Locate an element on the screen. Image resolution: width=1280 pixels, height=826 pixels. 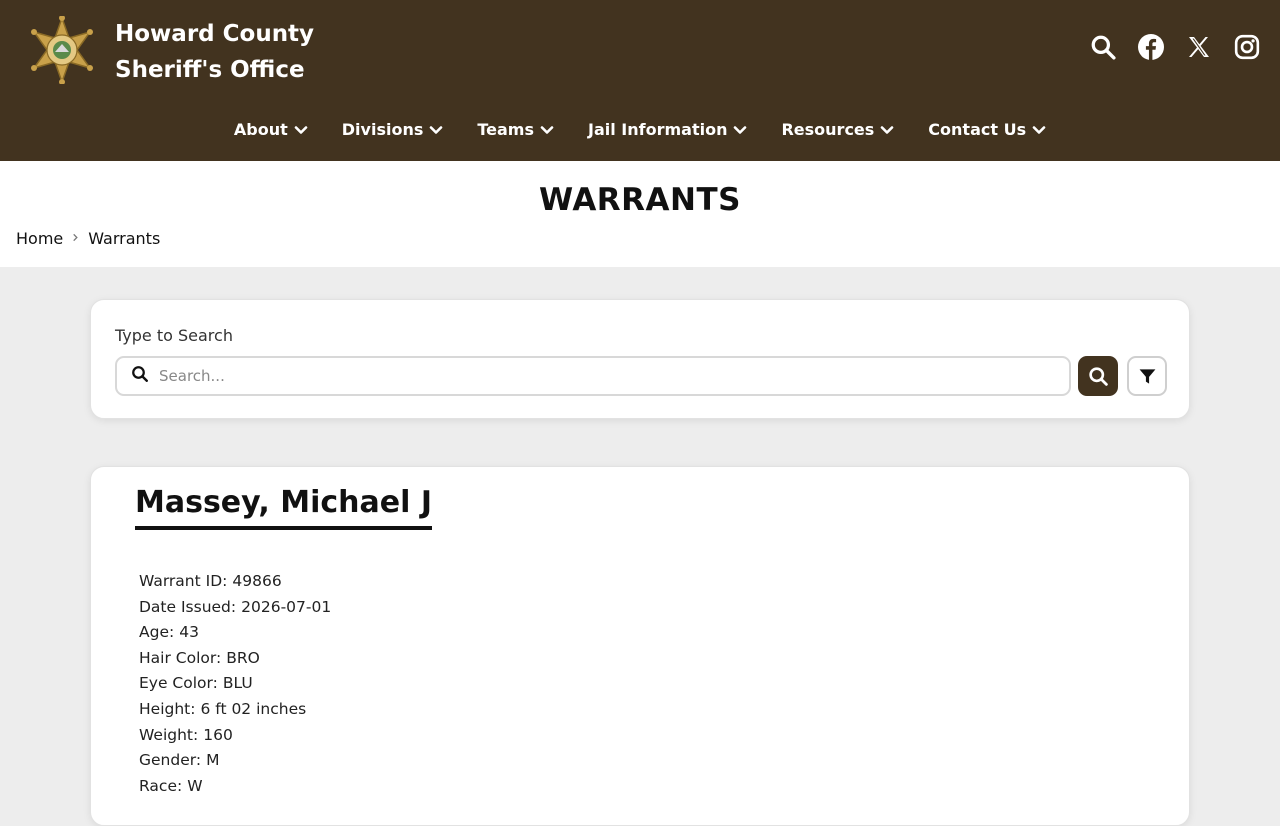
detail-label: Race: is located at coordinates (161, 785).